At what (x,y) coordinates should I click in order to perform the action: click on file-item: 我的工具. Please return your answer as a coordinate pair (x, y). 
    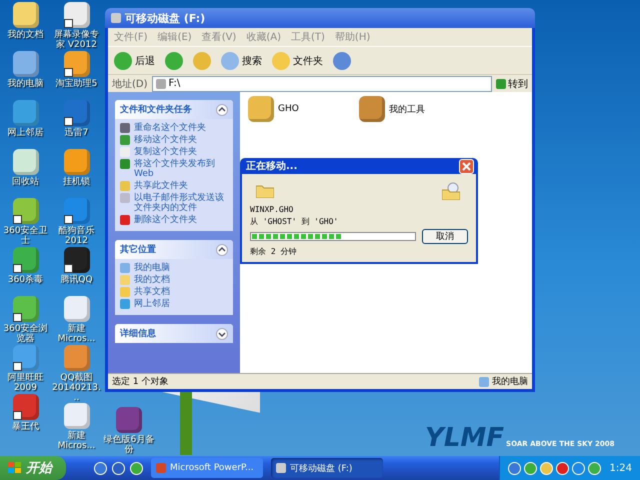
    Looking at the image, I should click on (391, 109).